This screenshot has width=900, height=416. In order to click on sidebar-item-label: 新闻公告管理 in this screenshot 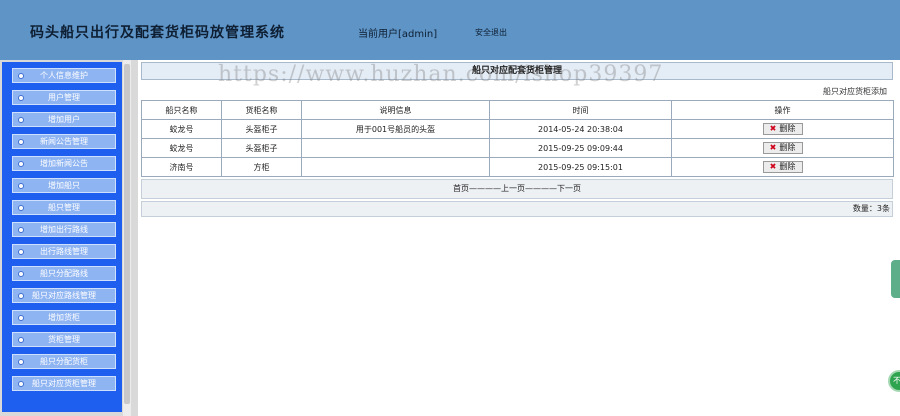, I will do `click(64, 141)`.